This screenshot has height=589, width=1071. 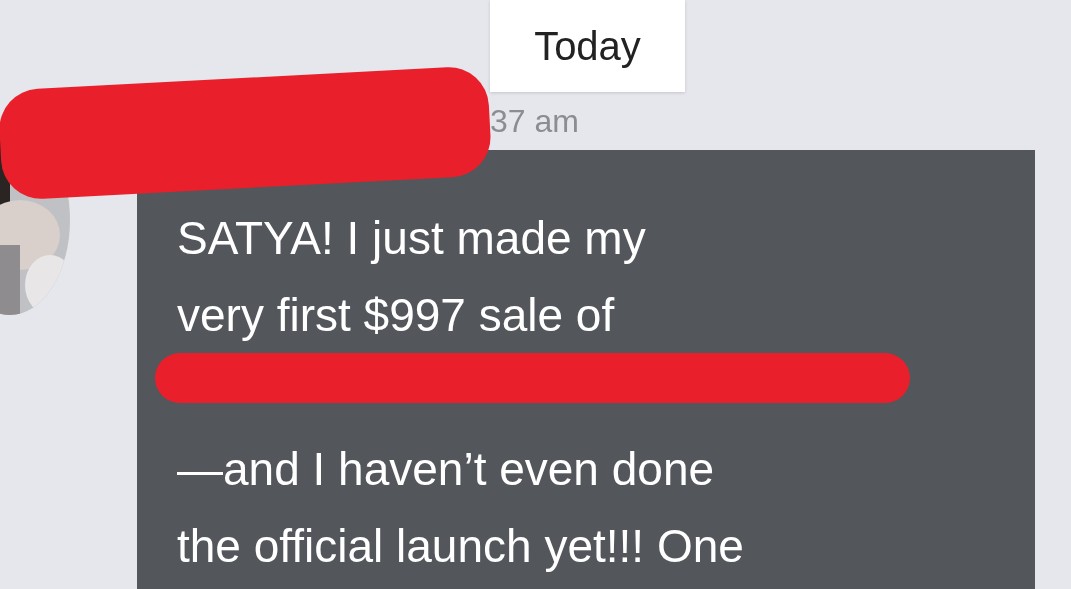 I want to click on message-text: —and I haven’t even done, so click(x=446, y=469).